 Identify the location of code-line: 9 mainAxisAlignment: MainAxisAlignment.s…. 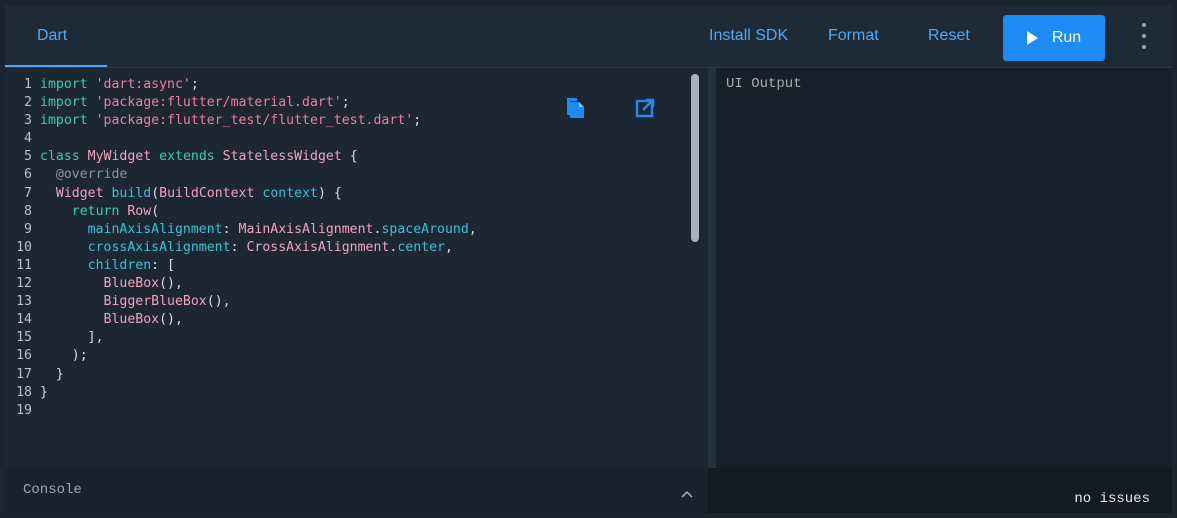
(241, 230).